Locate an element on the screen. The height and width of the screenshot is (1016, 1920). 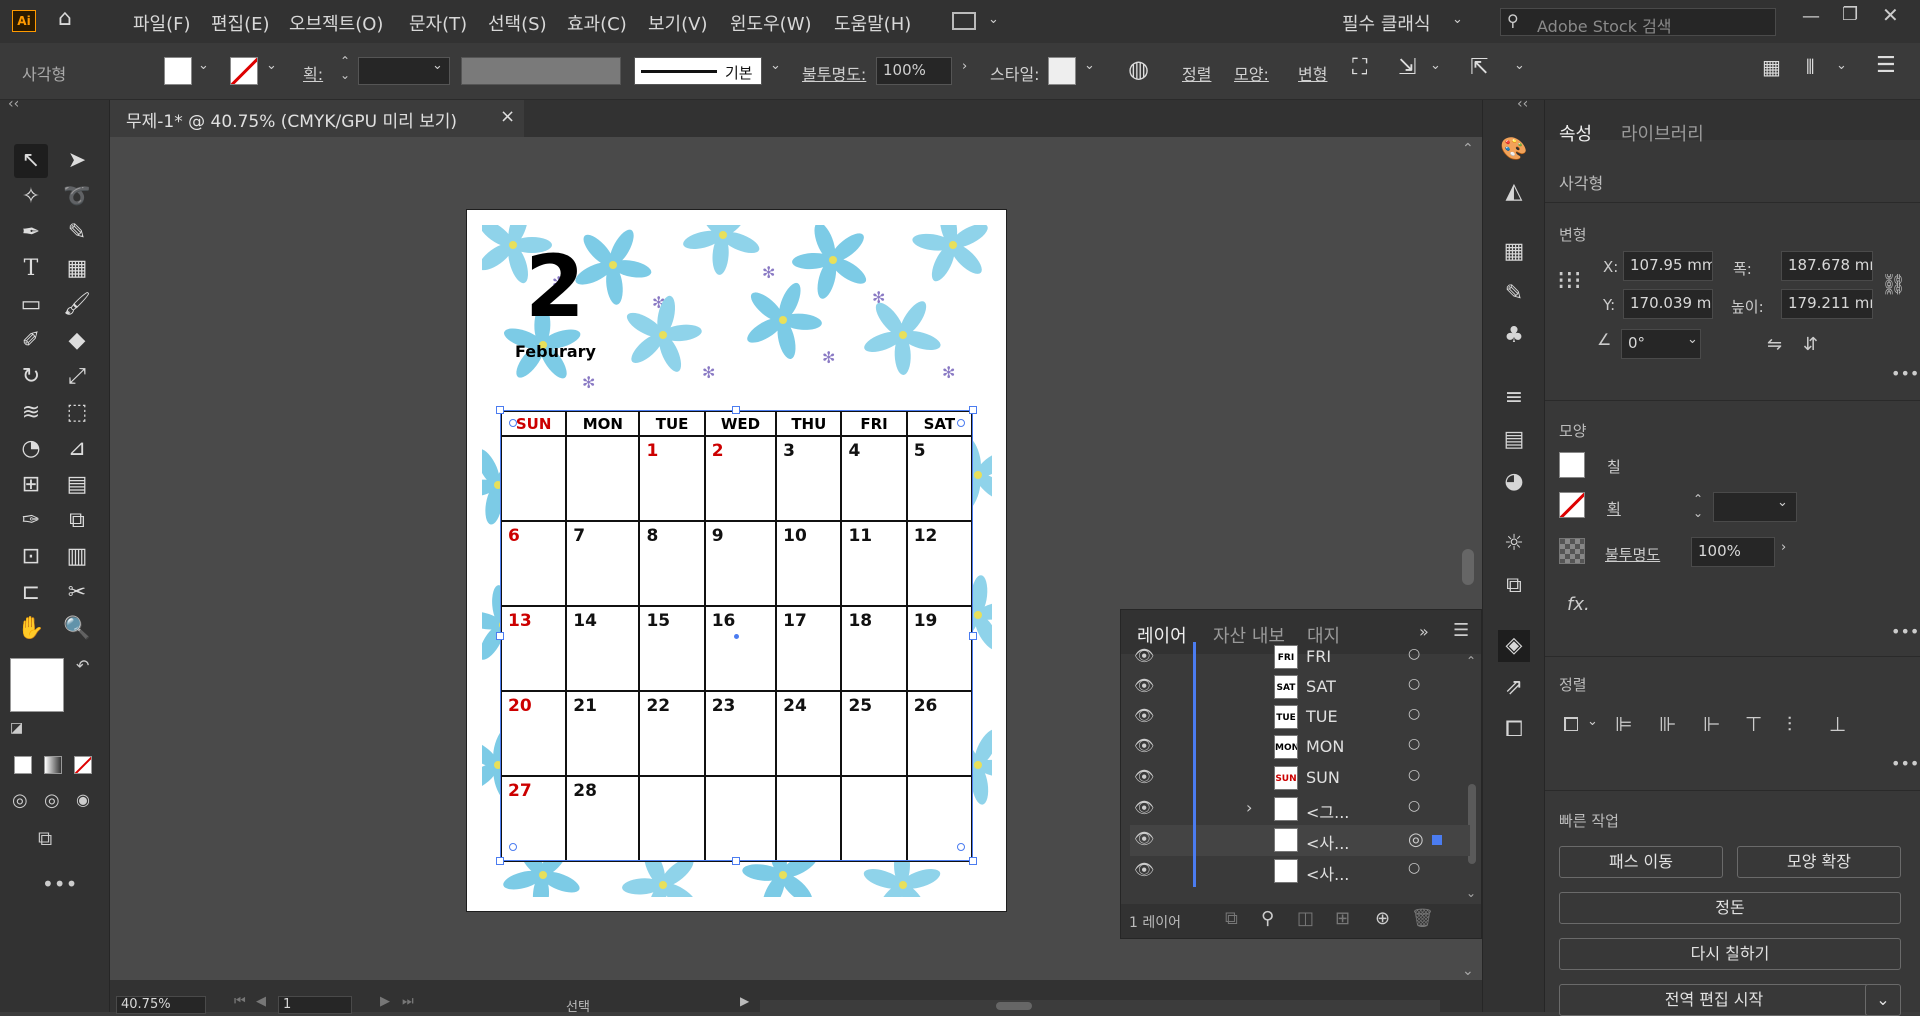
reference-point-icon: ⁝⁝⁝ is located at coordinates (1569, 281).